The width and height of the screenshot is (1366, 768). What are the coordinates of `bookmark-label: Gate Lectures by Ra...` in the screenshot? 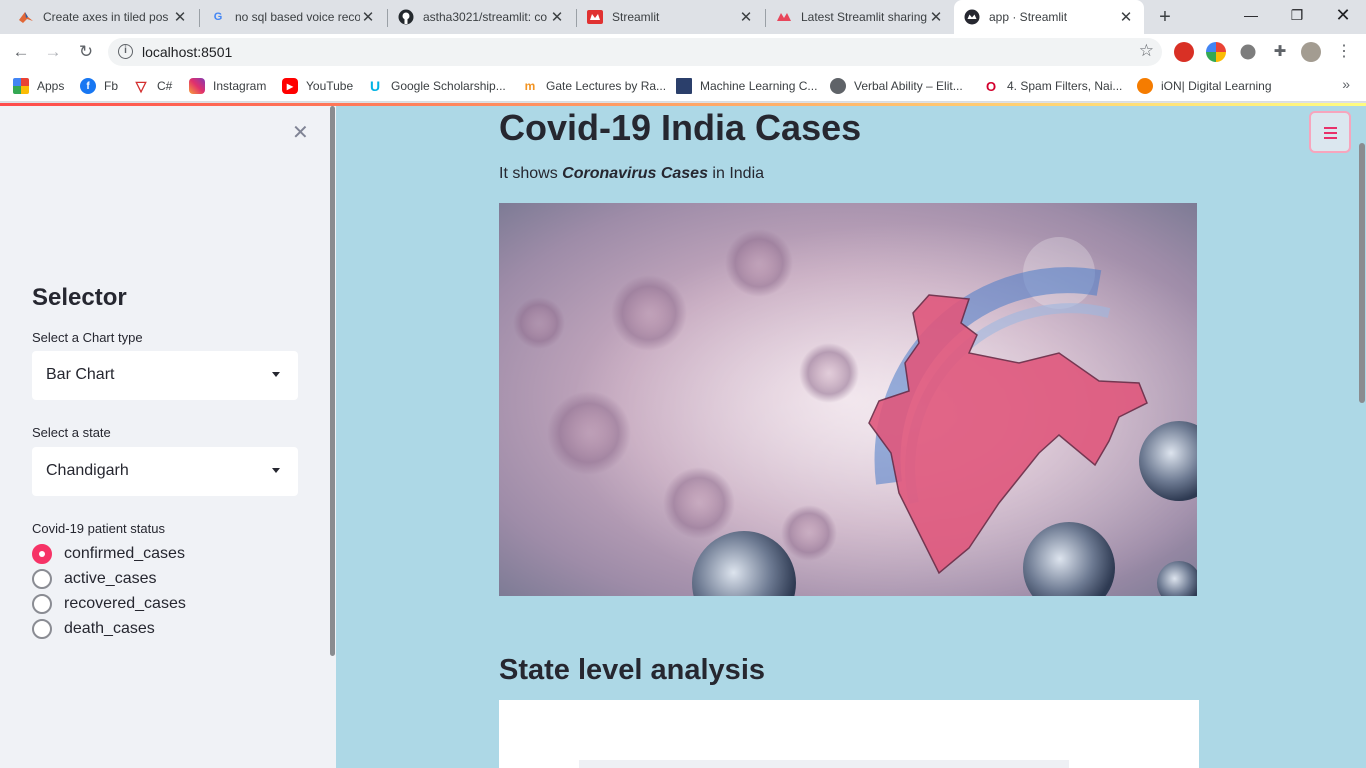 It's located at (606, 86).